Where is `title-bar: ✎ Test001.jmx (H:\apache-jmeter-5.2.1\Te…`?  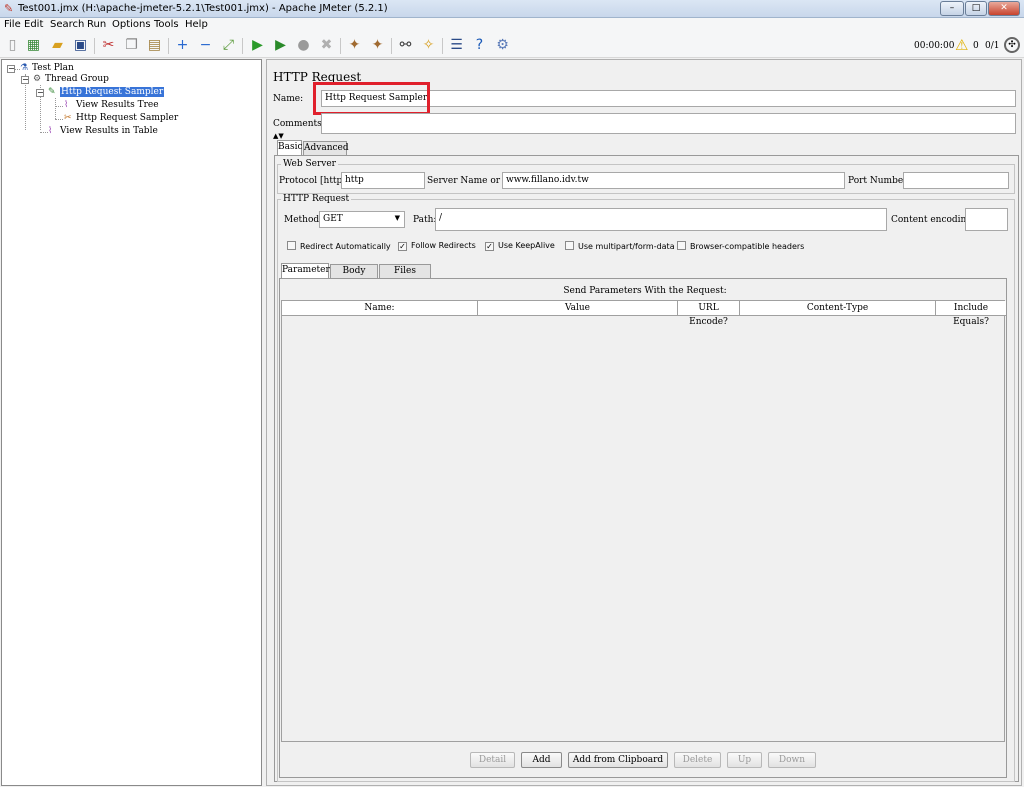
title-bar: ✎ Test001.jmx (H:\apache-jmeter-5.2.1\Te… is located at coordinates (512, 9).